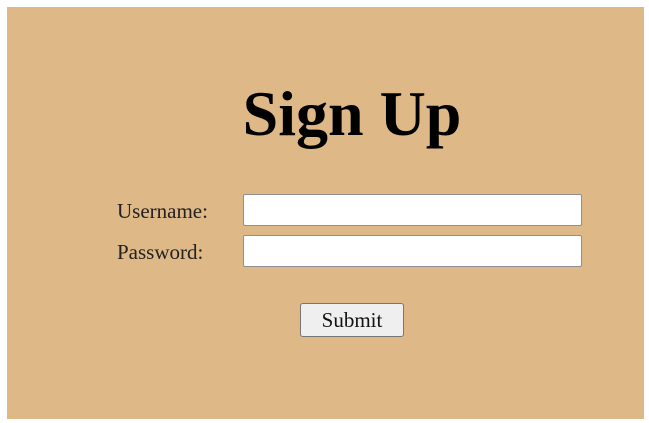  I want to click on password-row: Password:, so click(325, 252).